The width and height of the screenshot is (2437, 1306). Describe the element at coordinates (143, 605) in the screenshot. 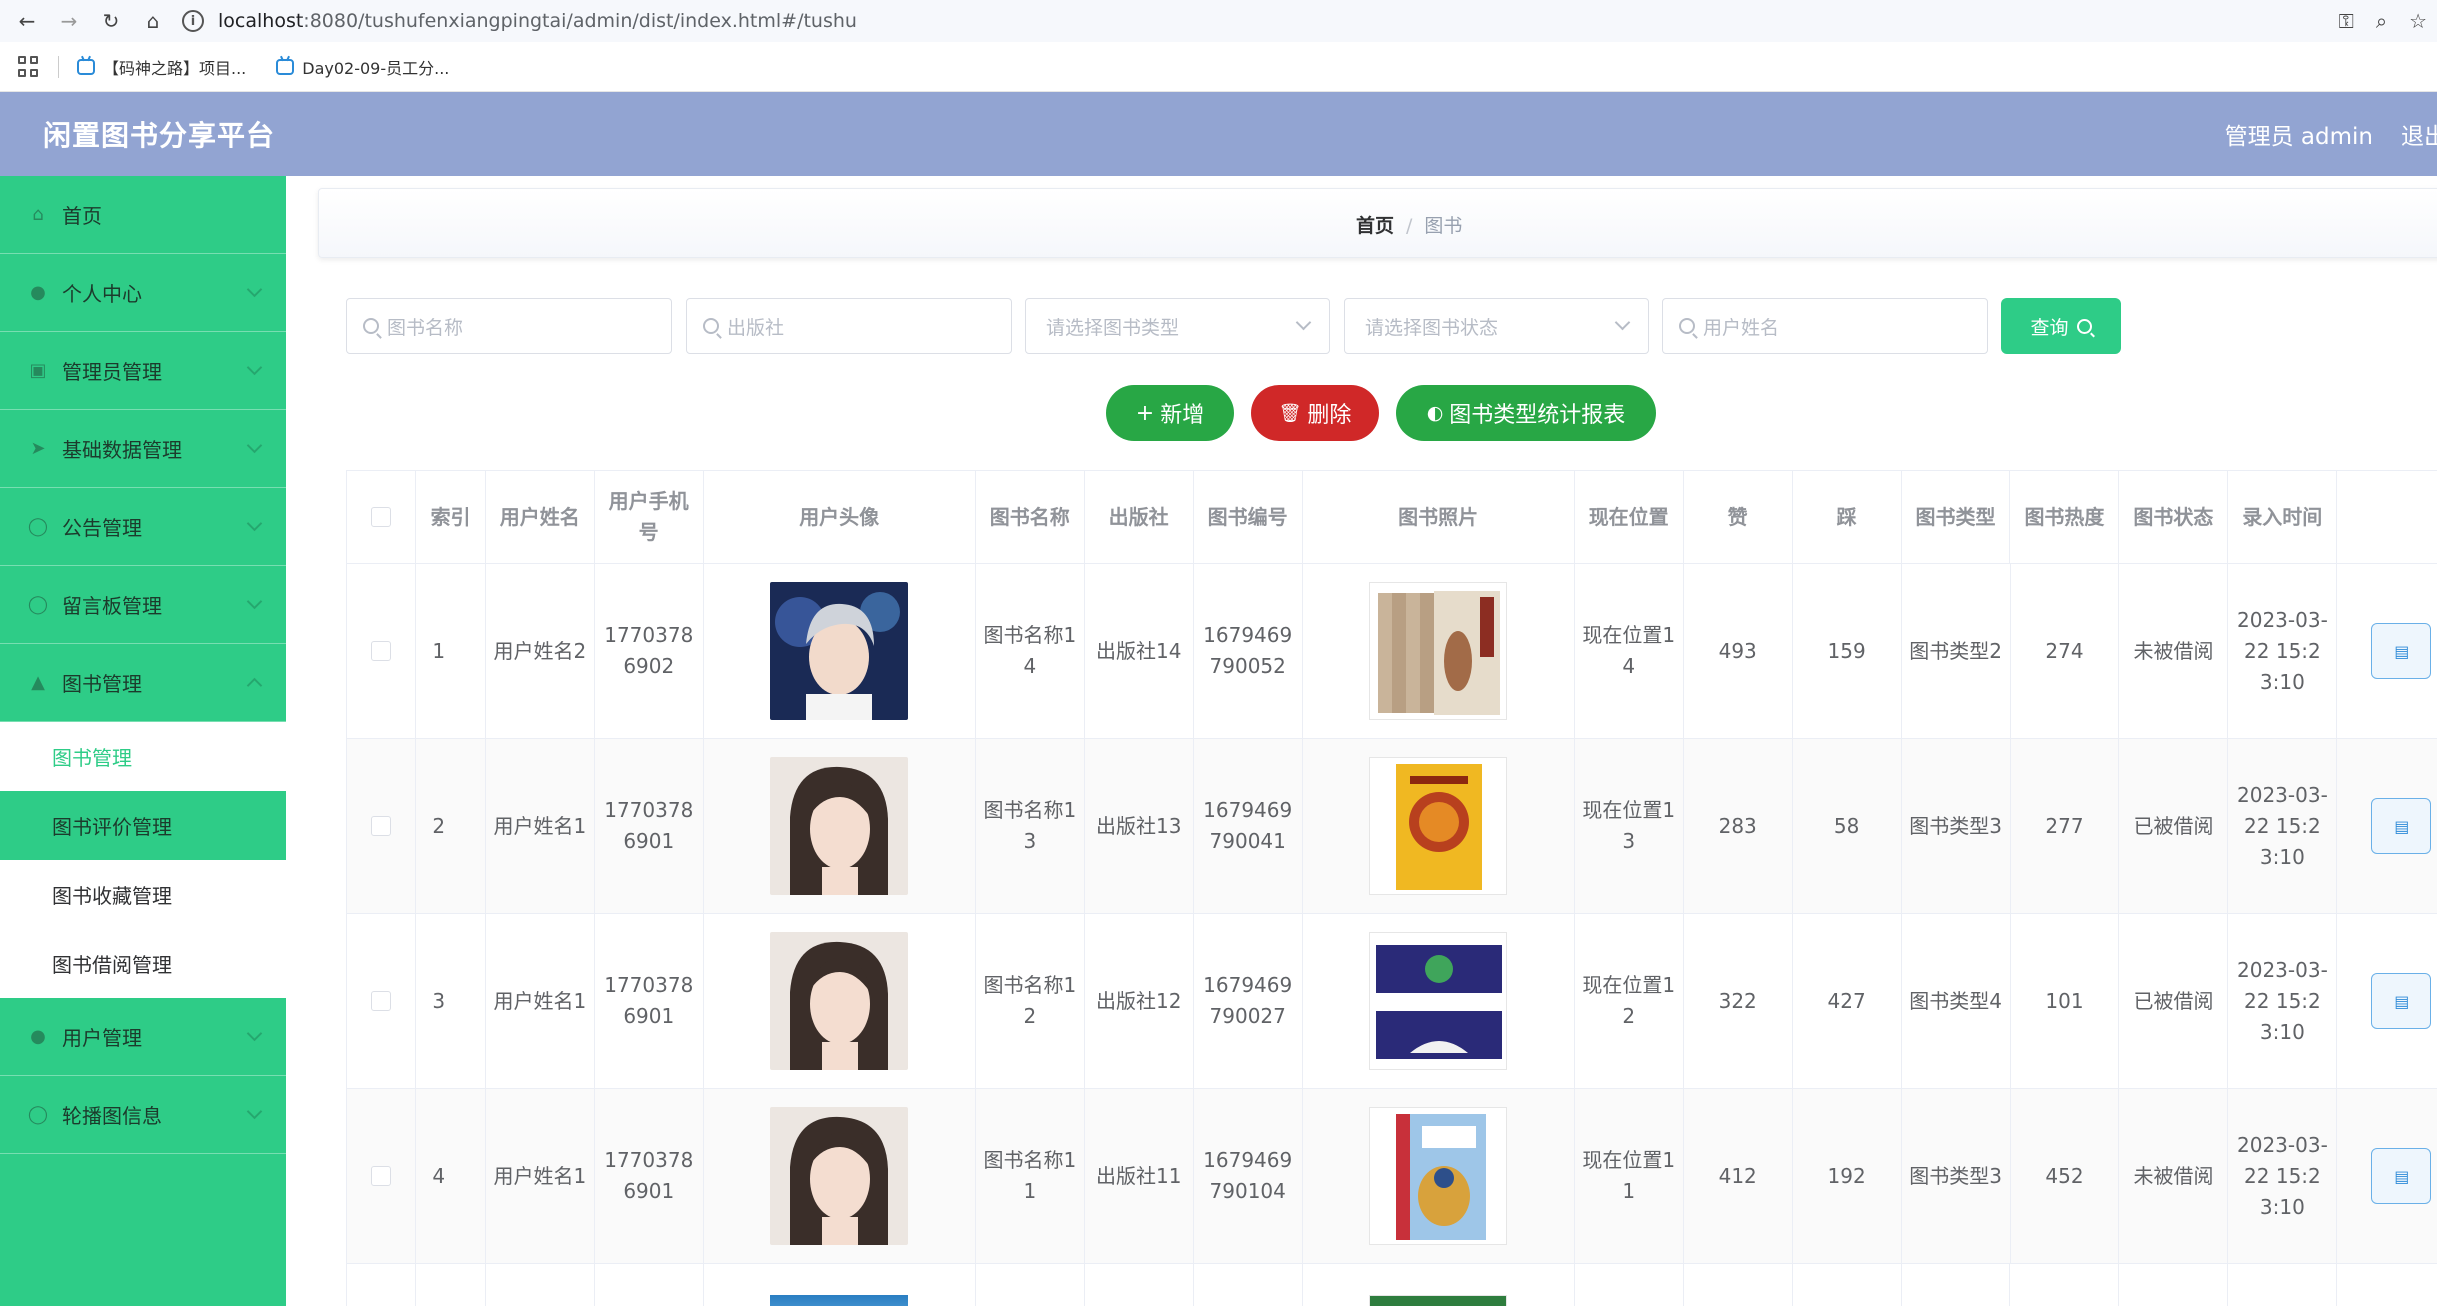

I see `sidebar-item-message: ◯ 留言板管理` at that location.